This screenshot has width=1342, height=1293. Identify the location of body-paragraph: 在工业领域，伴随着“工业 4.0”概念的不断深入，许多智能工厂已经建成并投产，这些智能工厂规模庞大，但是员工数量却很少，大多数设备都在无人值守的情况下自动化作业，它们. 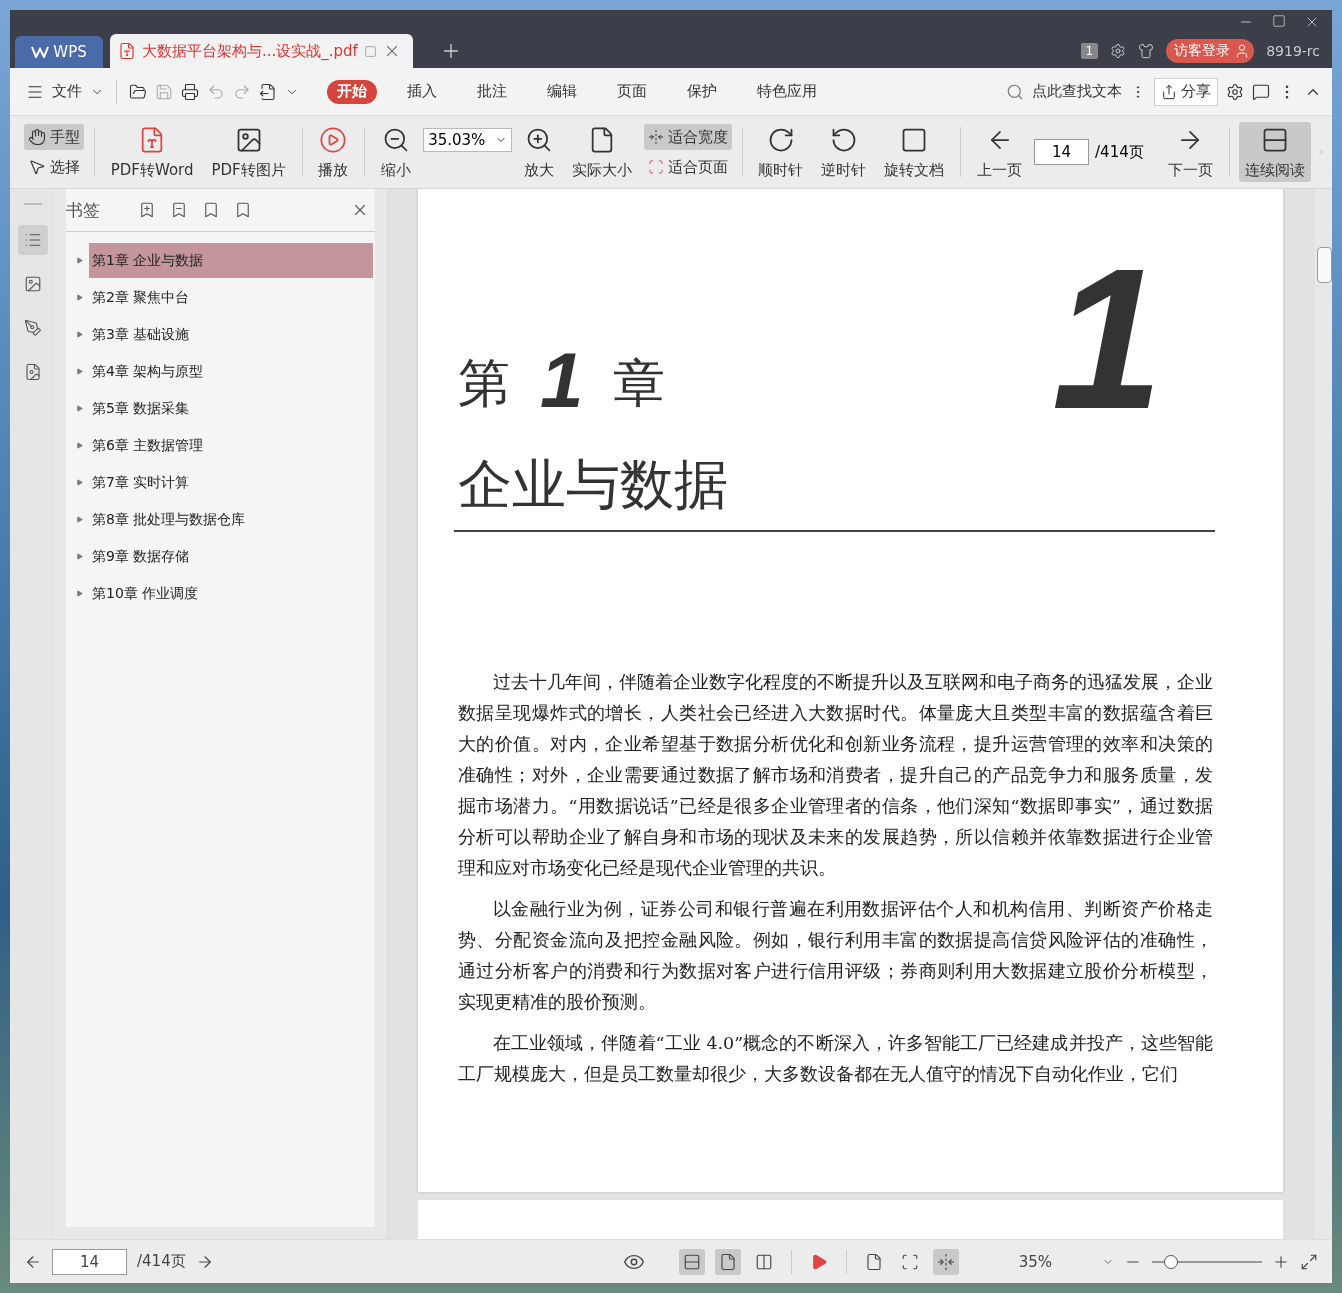
(835, 1059).